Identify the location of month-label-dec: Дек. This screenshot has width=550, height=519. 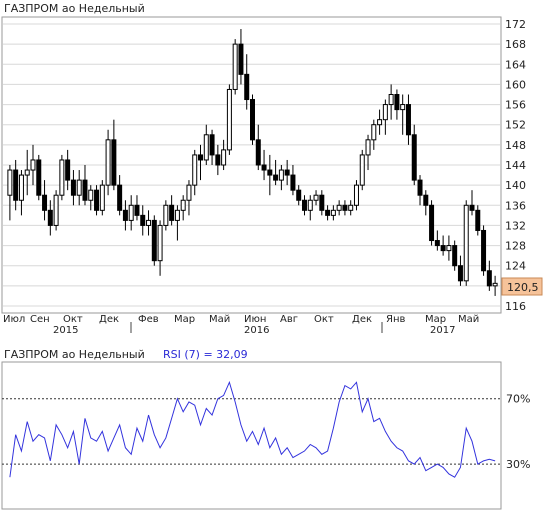
(109, 319).